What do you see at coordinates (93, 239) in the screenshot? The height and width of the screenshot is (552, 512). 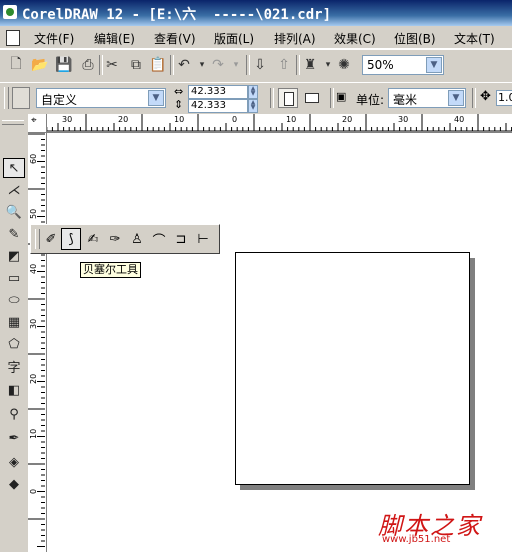 I see `artistic-media-icon: ✍` at bounding box center [93, 239].